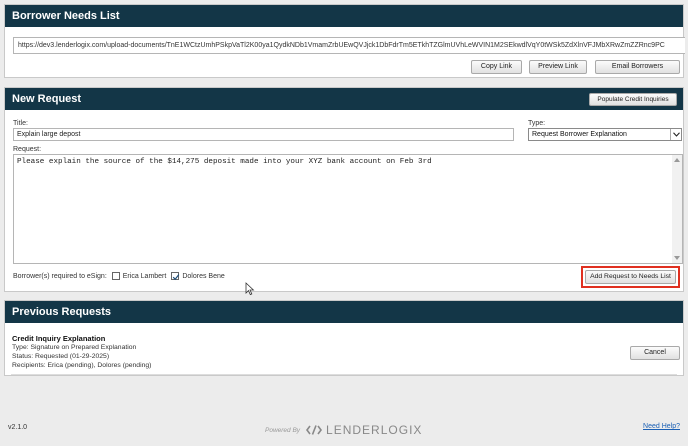 Image resolution: width=688 pixels, height=446 pixels. I want to click on previous-request-status: Status: Requested (01-29-2025), so click(61, 356).